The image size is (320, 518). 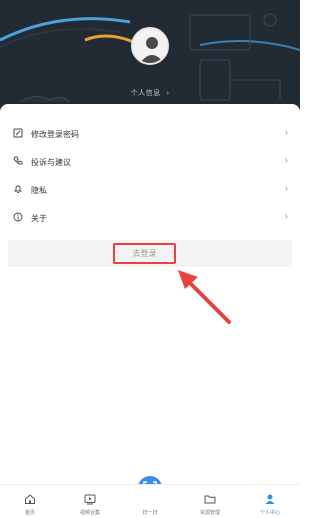 I want to click on home-icon, so click(x=30, y=499).